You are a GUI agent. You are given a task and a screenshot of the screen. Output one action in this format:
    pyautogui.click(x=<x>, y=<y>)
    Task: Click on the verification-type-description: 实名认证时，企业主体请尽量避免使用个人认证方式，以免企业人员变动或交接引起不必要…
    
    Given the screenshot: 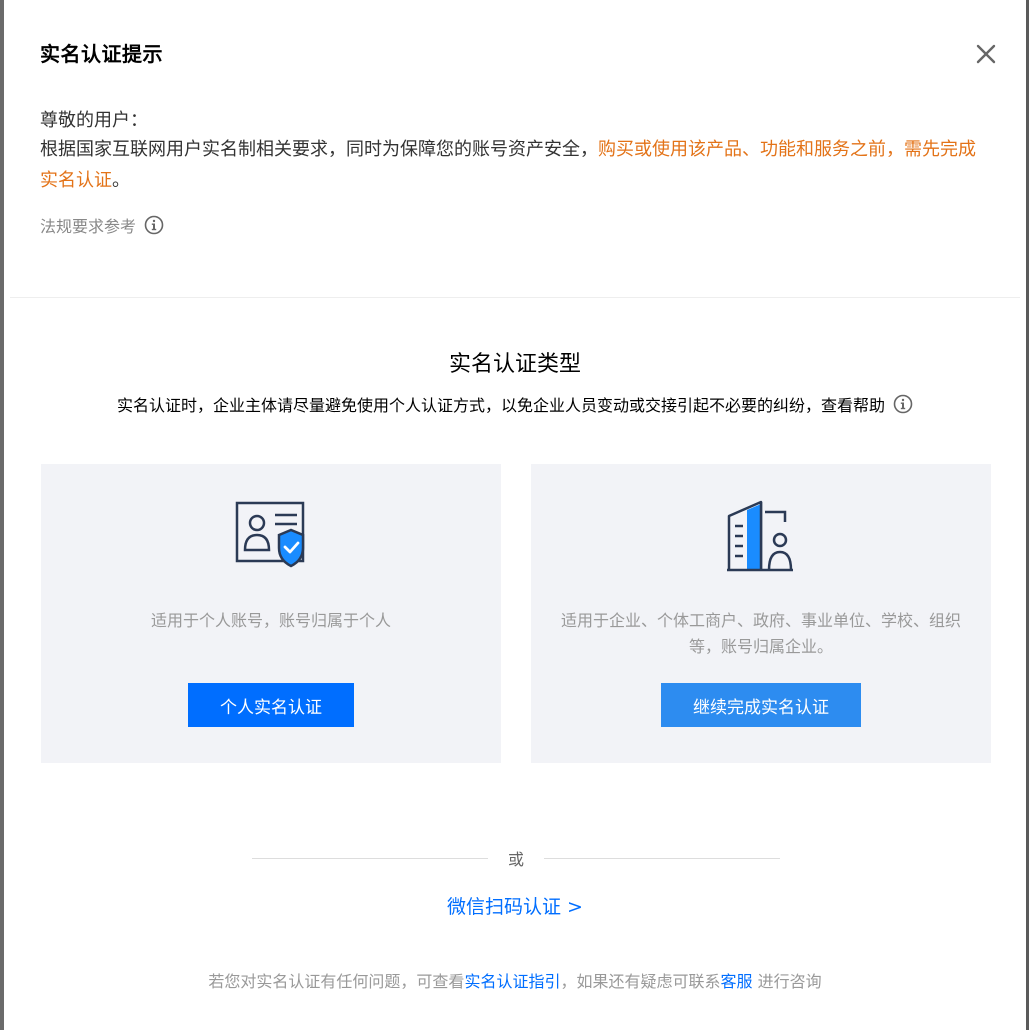 What is the action you would take?
    pyautogui.click(x=515, y=404)
    